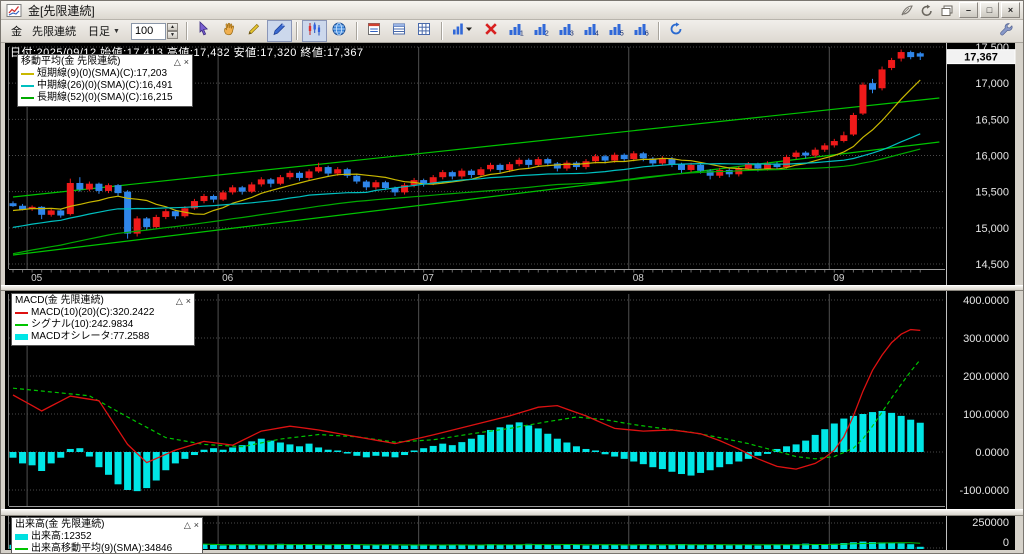  I want to click on pencil-tool-button, so click(254, 31).